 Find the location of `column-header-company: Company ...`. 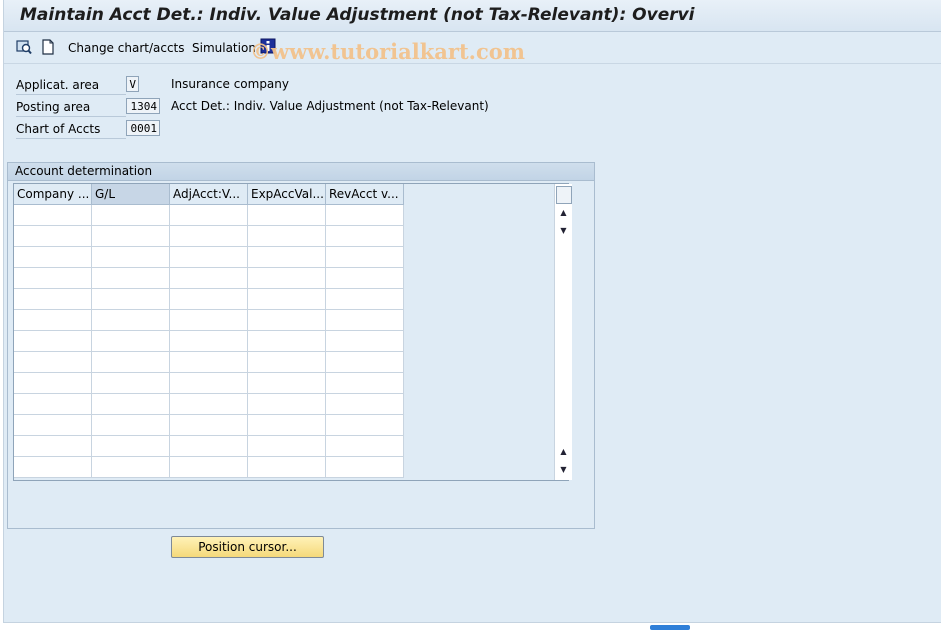

column-header-company: Company ... is located at coordinates (53, 194).